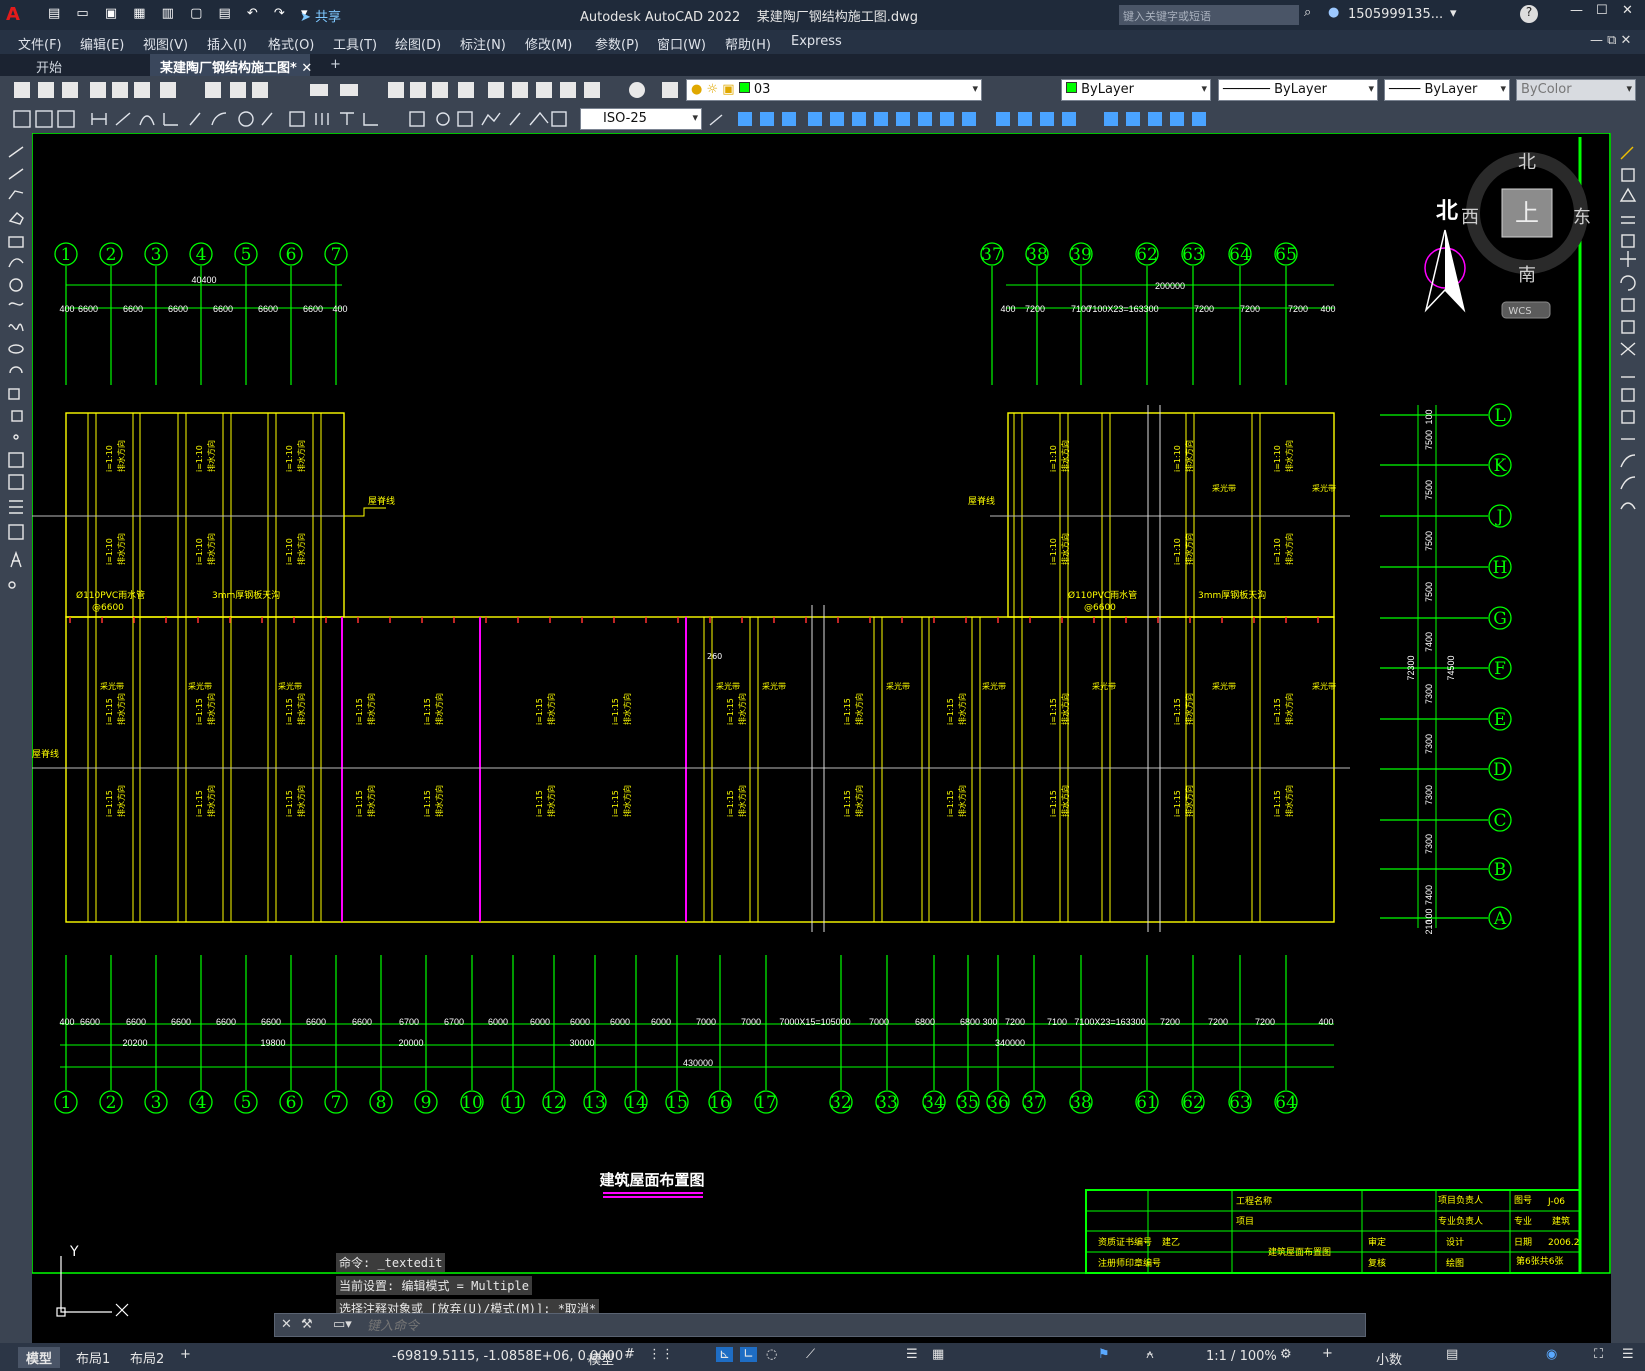 This screenshot has width=1645, height=1371. Describe the element at coordinates (629, 1354) in the screenshot. I see `grid-icon: #` at that location.